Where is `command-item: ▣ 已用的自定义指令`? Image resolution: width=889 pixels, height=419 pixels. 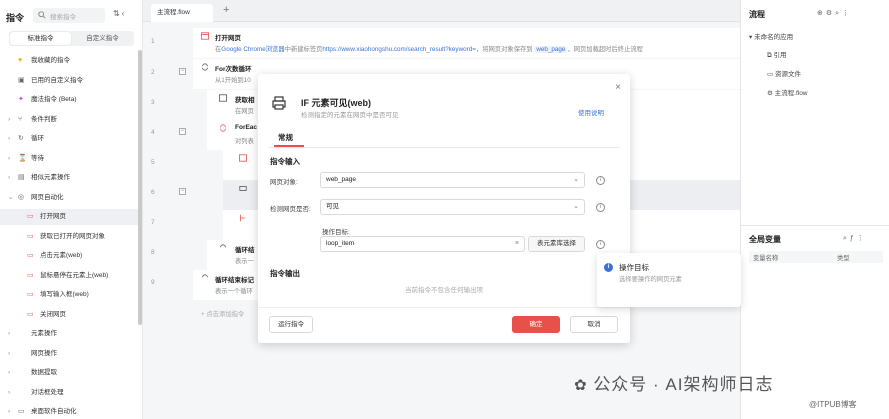
command-item: ▣ 已用的自定义指令 is located at coordinates (69, 81).